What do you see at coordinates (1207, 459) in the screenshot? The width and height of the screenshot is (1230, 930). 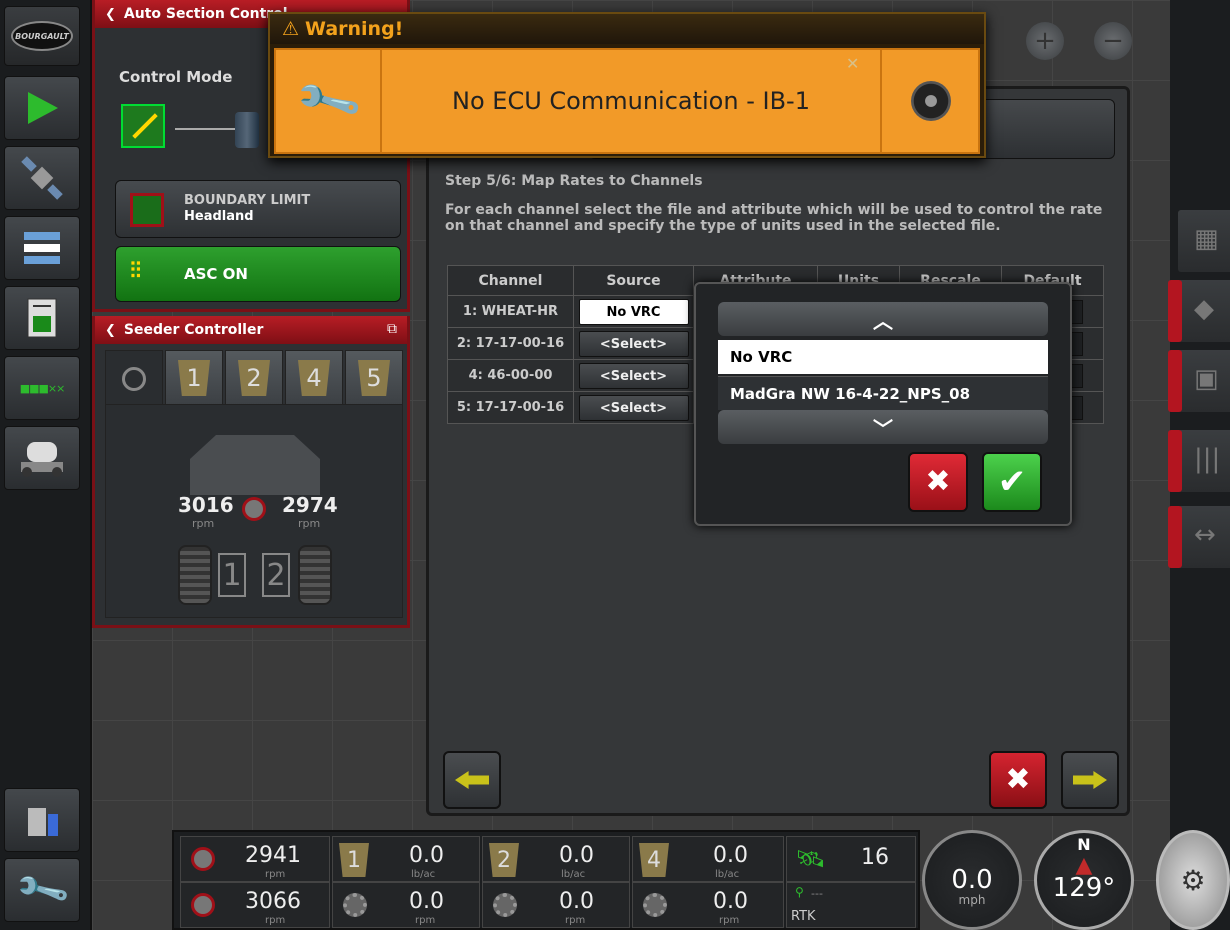 I see `guide-lines-icon: |||` at bounding box center [1207, 459].